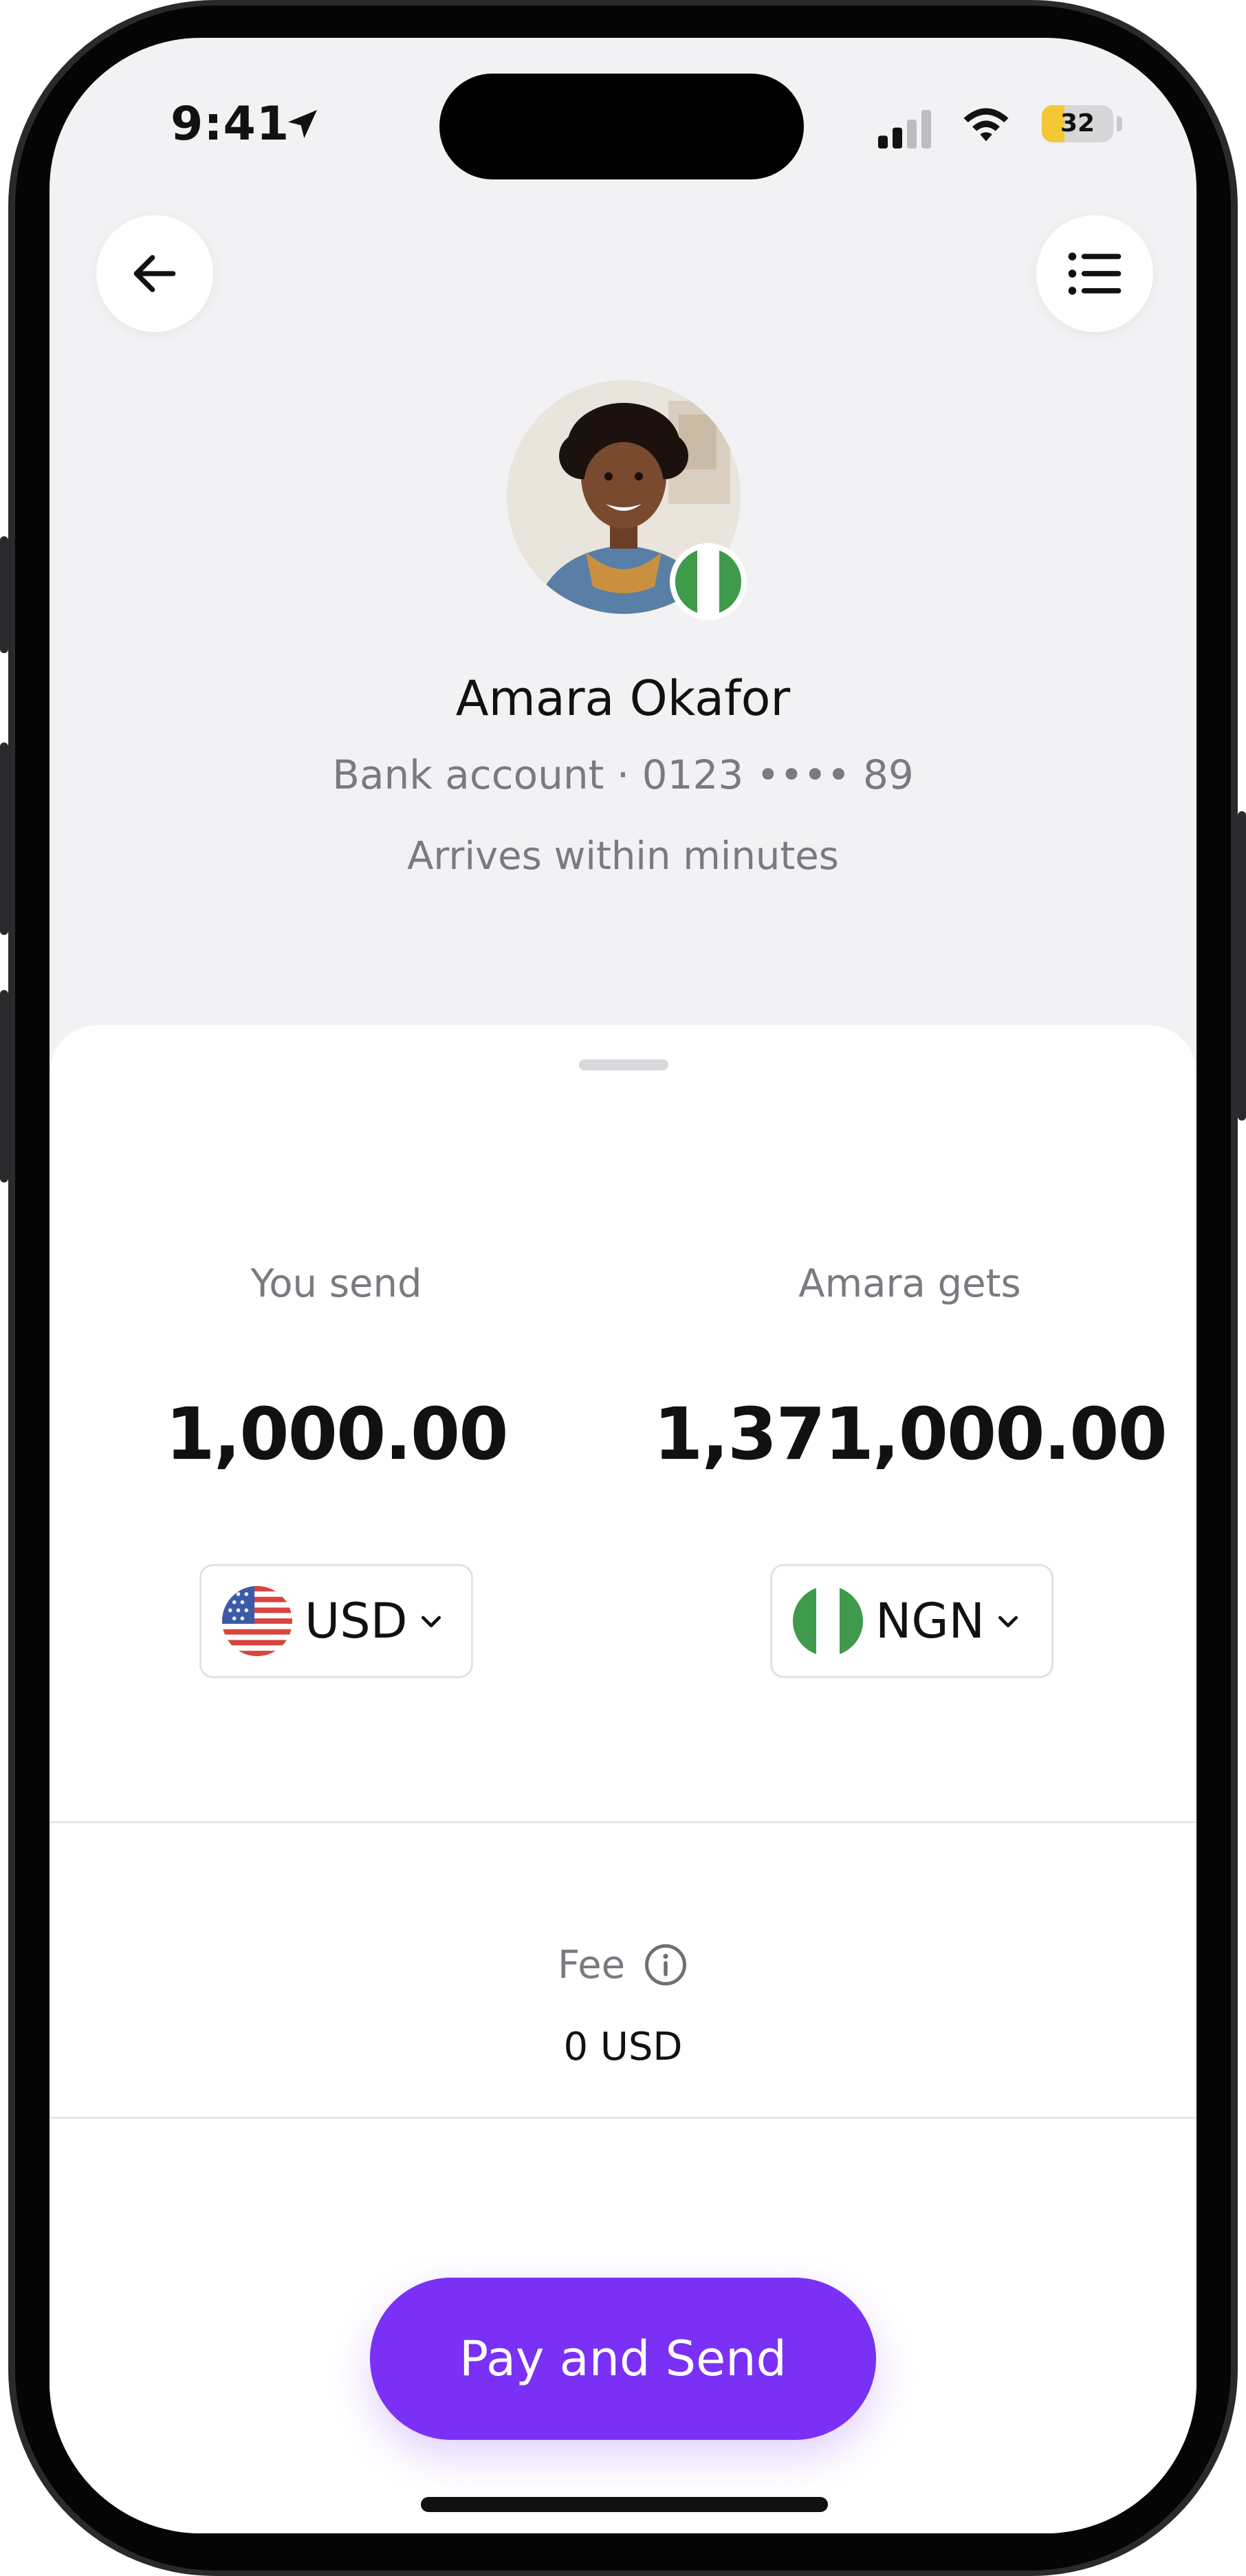 The height and width of the screenshot is (2576, 1246). I want to click on home-indicator, so click(624, 2504).